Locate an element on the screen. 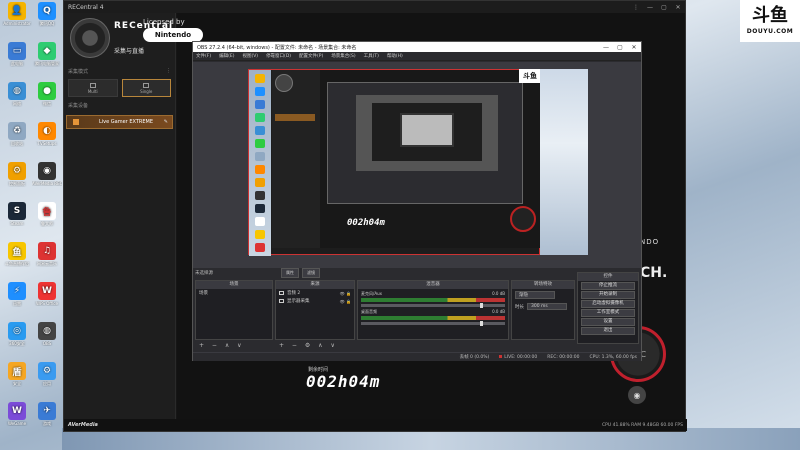  desktop-icon-label: AVerMedia RECentral 4 is located at coordinates (47, 183).